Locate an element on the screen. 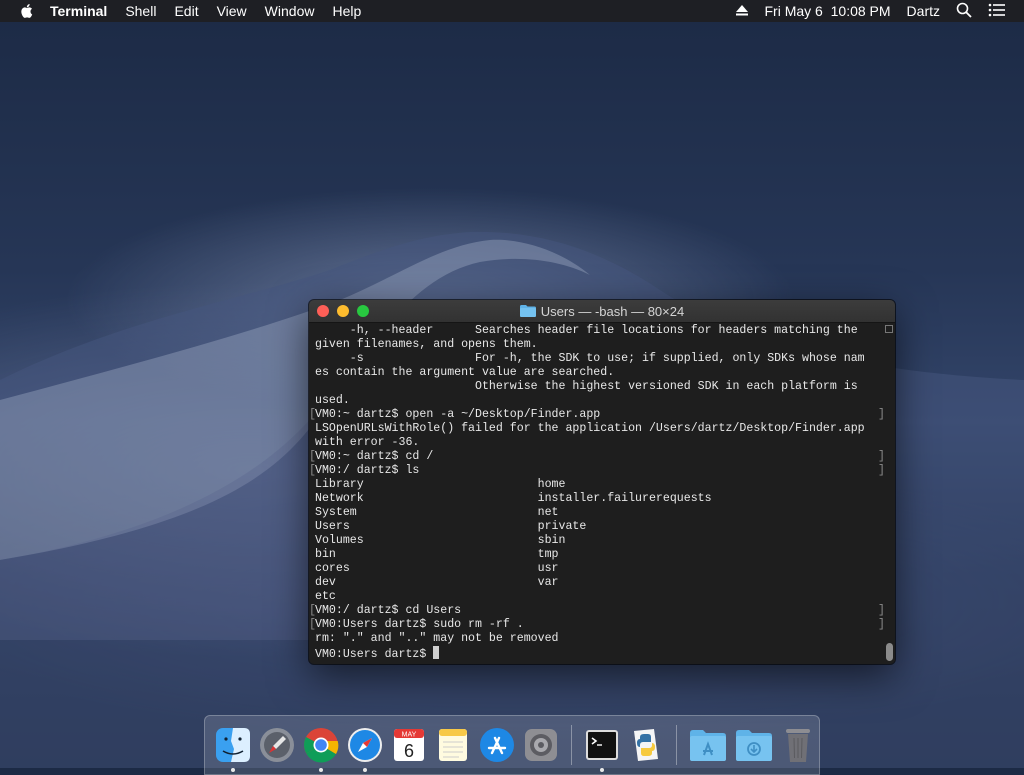 This screenshot has width=1024, height=775. menu-app-name: Terminal is located at coordinates (78, 11).